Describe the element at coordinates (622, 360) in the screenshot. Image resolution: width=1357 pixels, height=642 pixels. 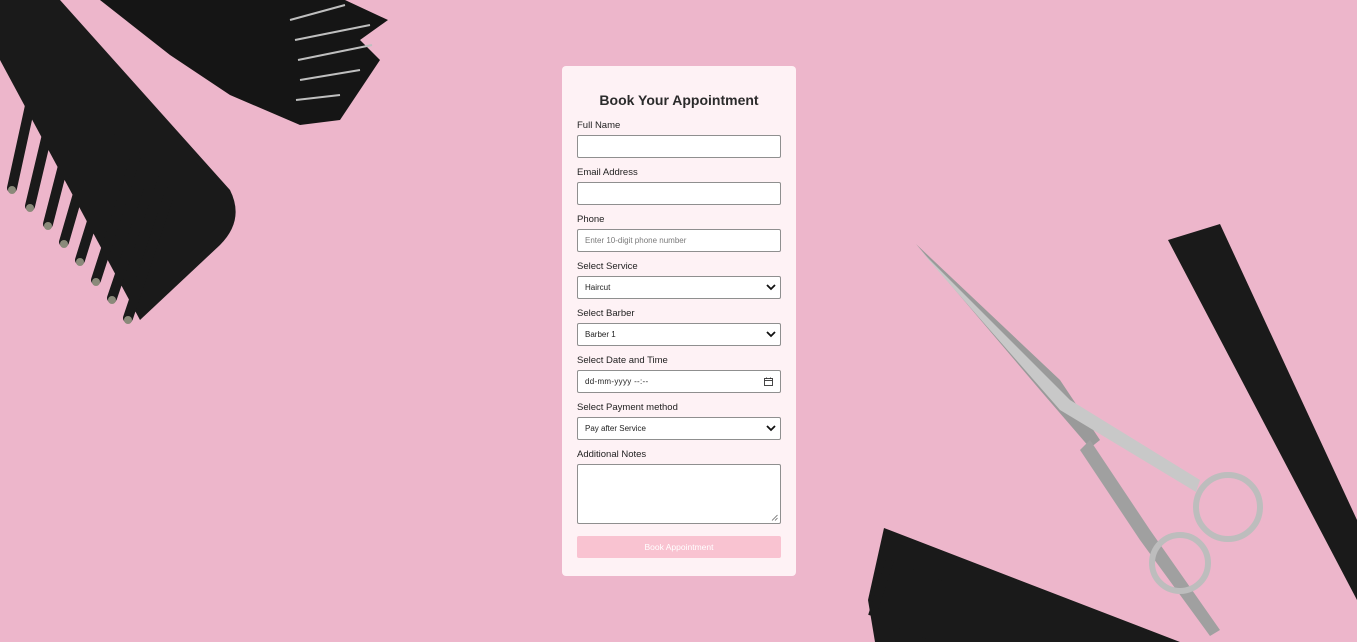
I see `datetime-label: Select Date and Time` at that location.